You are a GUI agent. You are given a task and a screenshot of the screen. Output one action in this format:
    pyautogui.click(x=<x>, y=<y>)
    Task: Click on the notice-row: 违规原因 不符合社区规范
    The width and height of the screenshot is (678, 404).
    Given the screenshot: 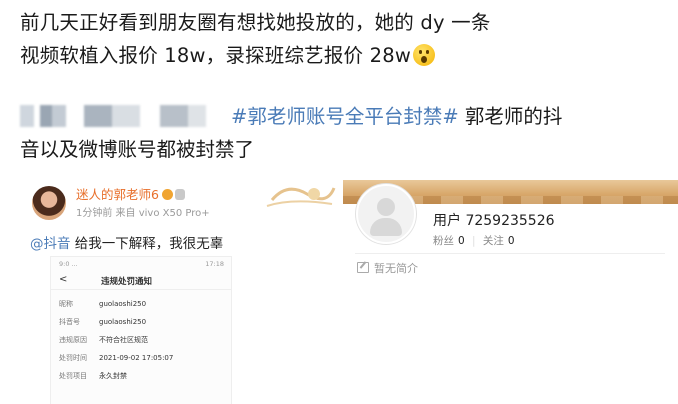 What is the action you would take?
    pyautogui.click(x=103, y=340)
    